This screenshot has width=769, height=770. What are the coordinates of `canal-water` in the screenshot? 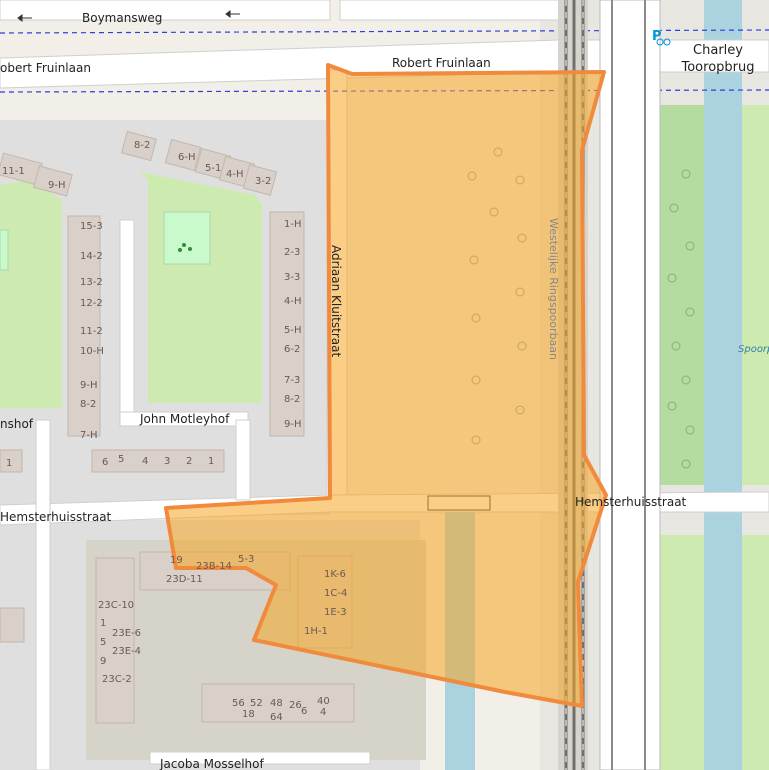 It's located at (723, 385).